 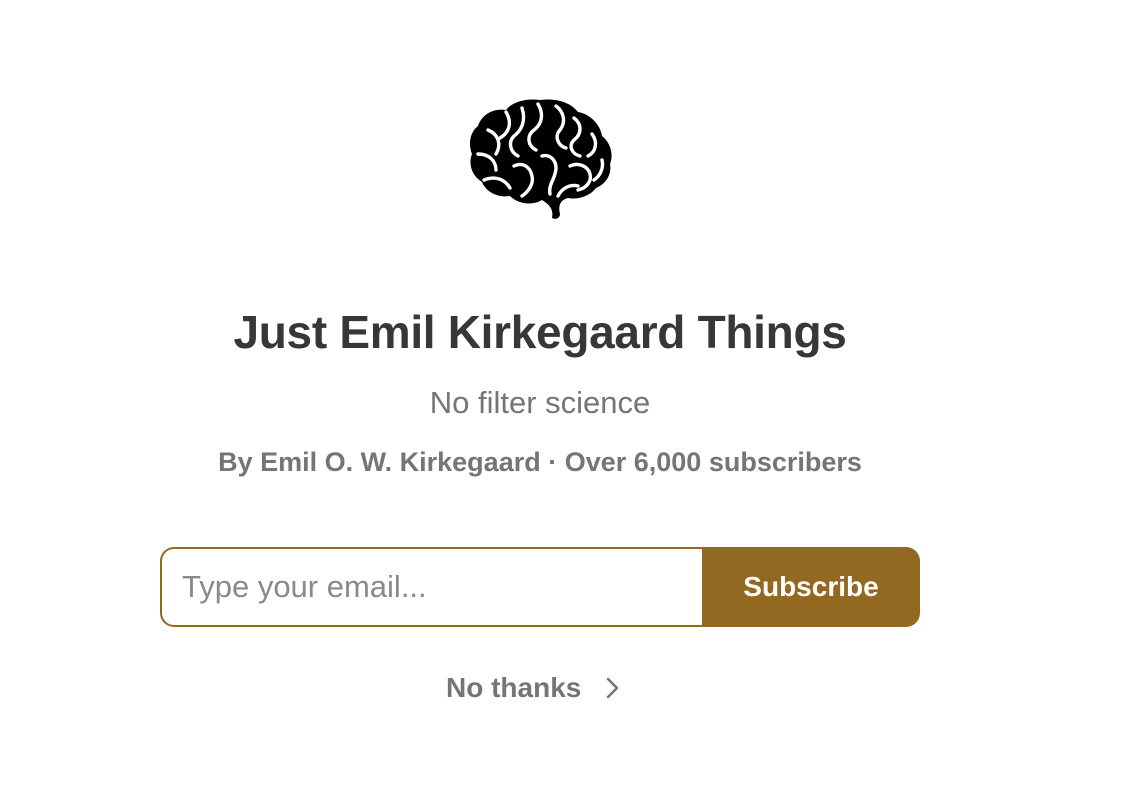 What do you see at coordinates (431, 587) in the screenshot?
I see `email-input` at bounding box center [431, 587].